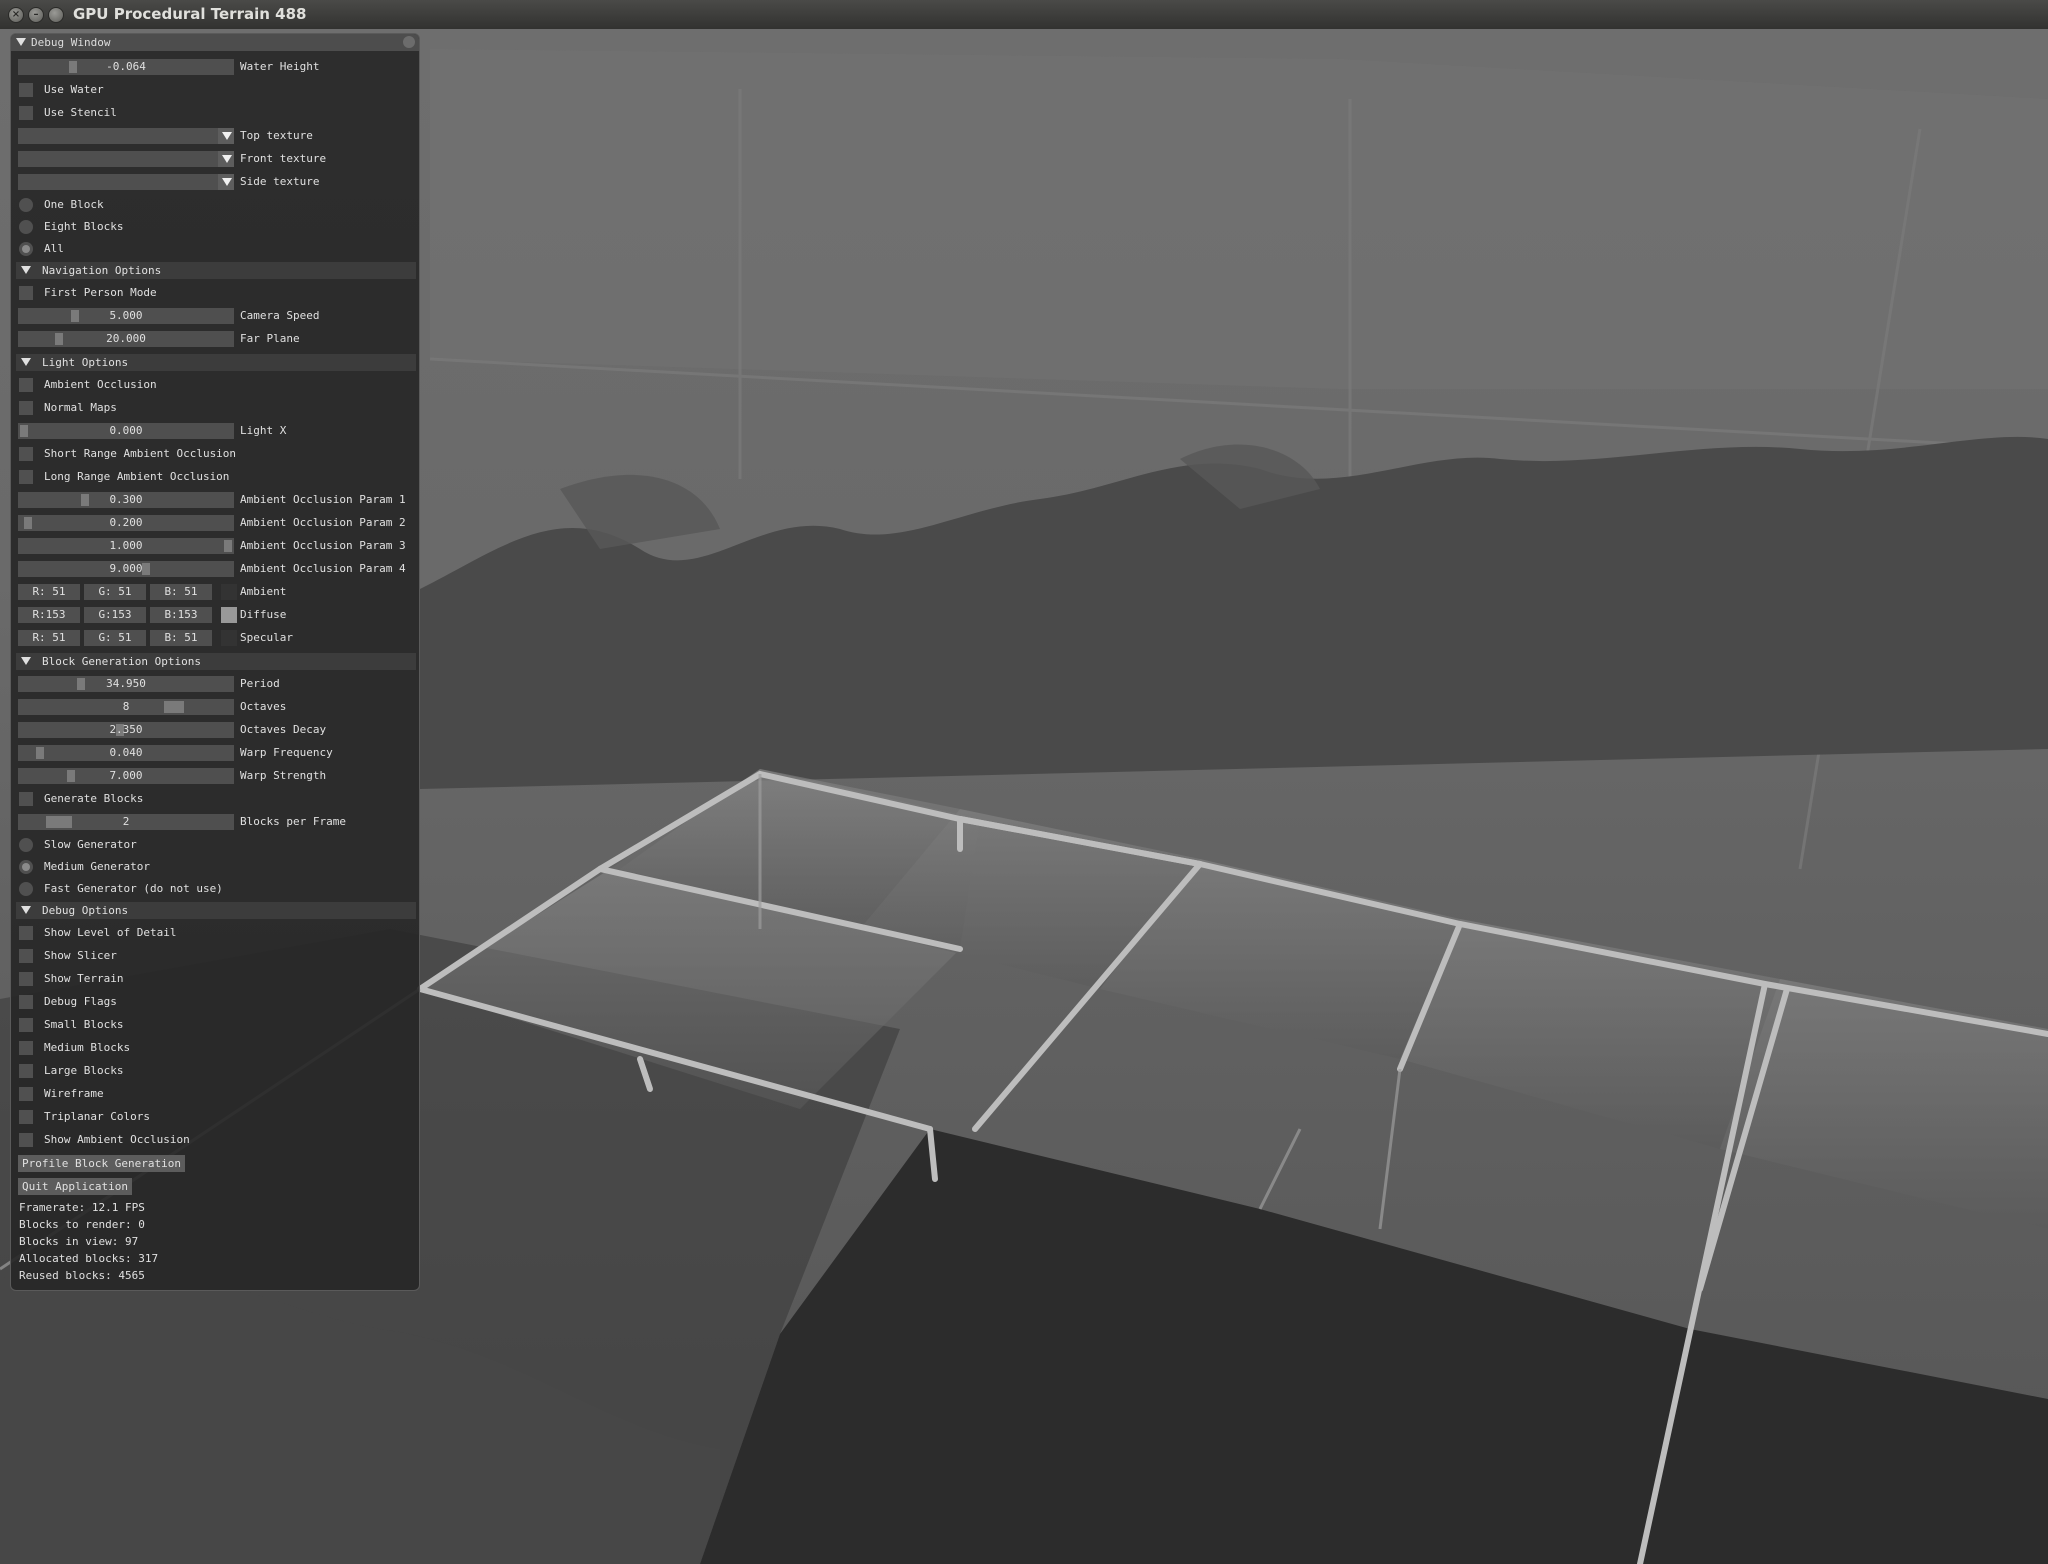 The height and width of the screenshot is (1564, 2048). Describe the element at coordinates (215, 42) in the screenshot. I see `debug-window-titlebar: Debug Window` at that location.